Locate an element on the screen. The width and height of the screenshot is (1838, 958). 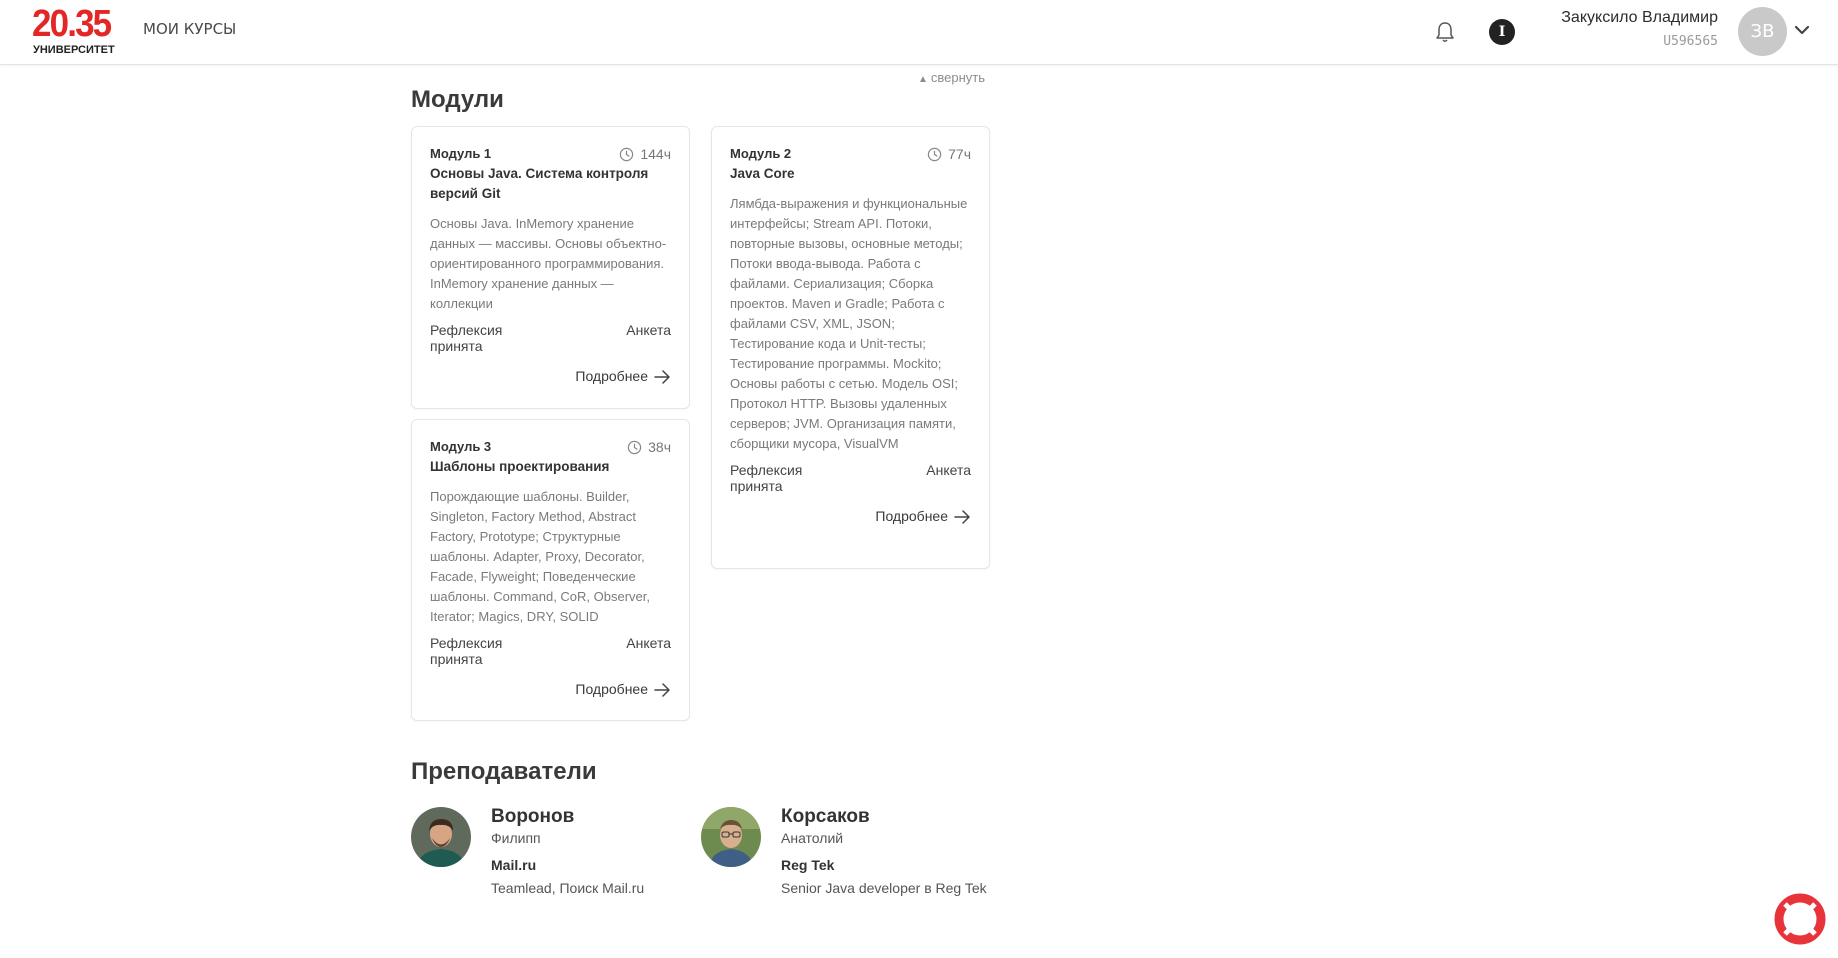
teacher-company: Mail.ru is located at coordinates (514, 865).